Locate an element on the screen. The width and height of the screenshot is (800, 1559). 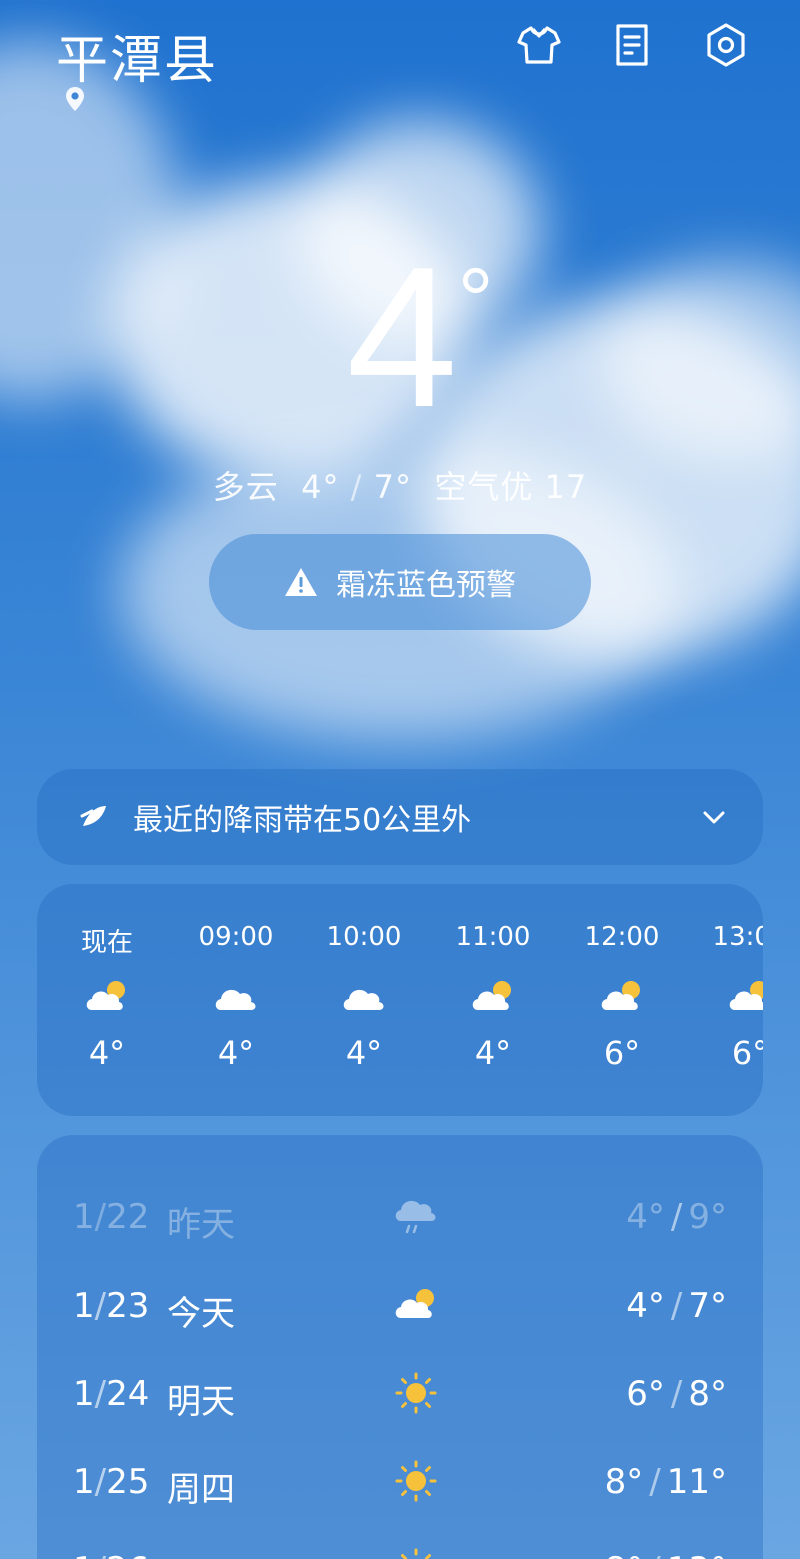
air-quality: 空气优 17 is located at coordinates (511, 487).